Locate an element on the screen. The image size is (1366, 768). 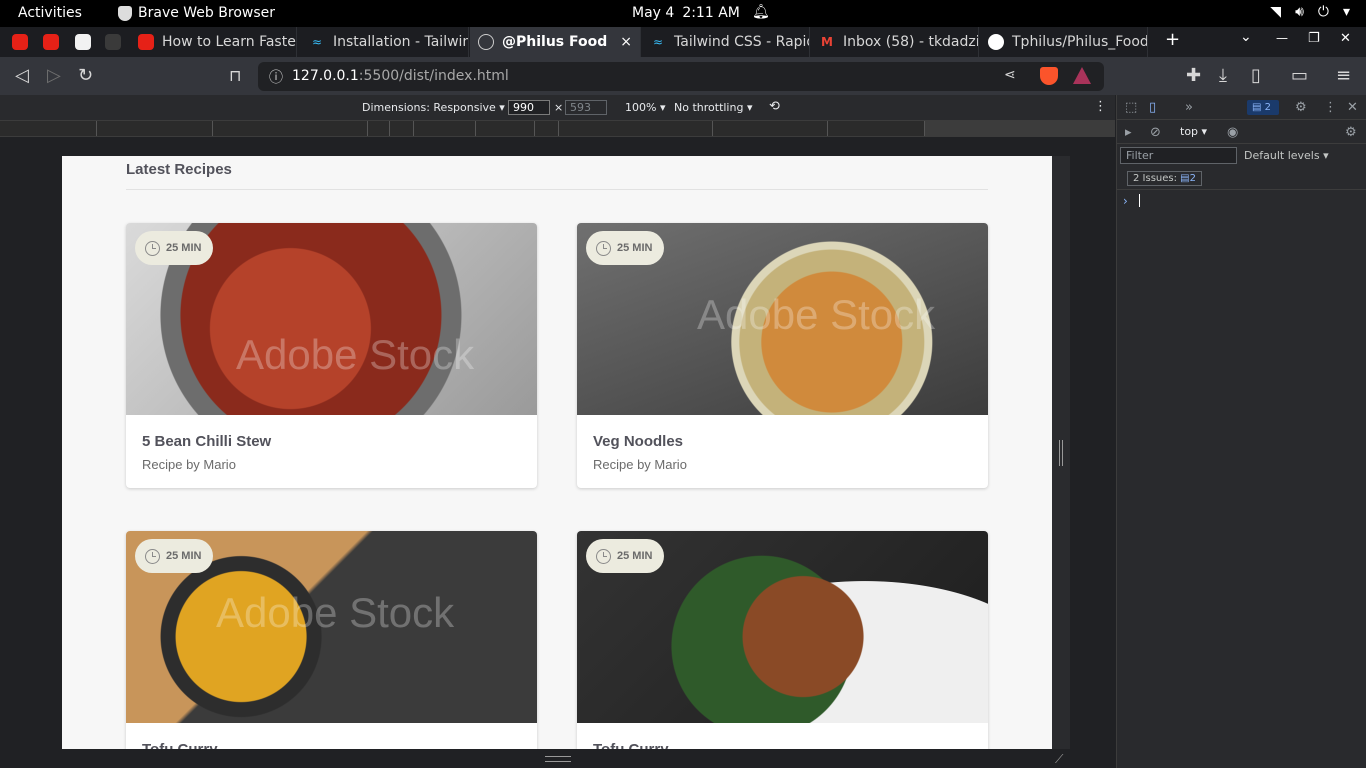
address-bar: ⓘ 127.0.0.1:5500/dist/index.html ⋖ is located at coordinates (681, 76).